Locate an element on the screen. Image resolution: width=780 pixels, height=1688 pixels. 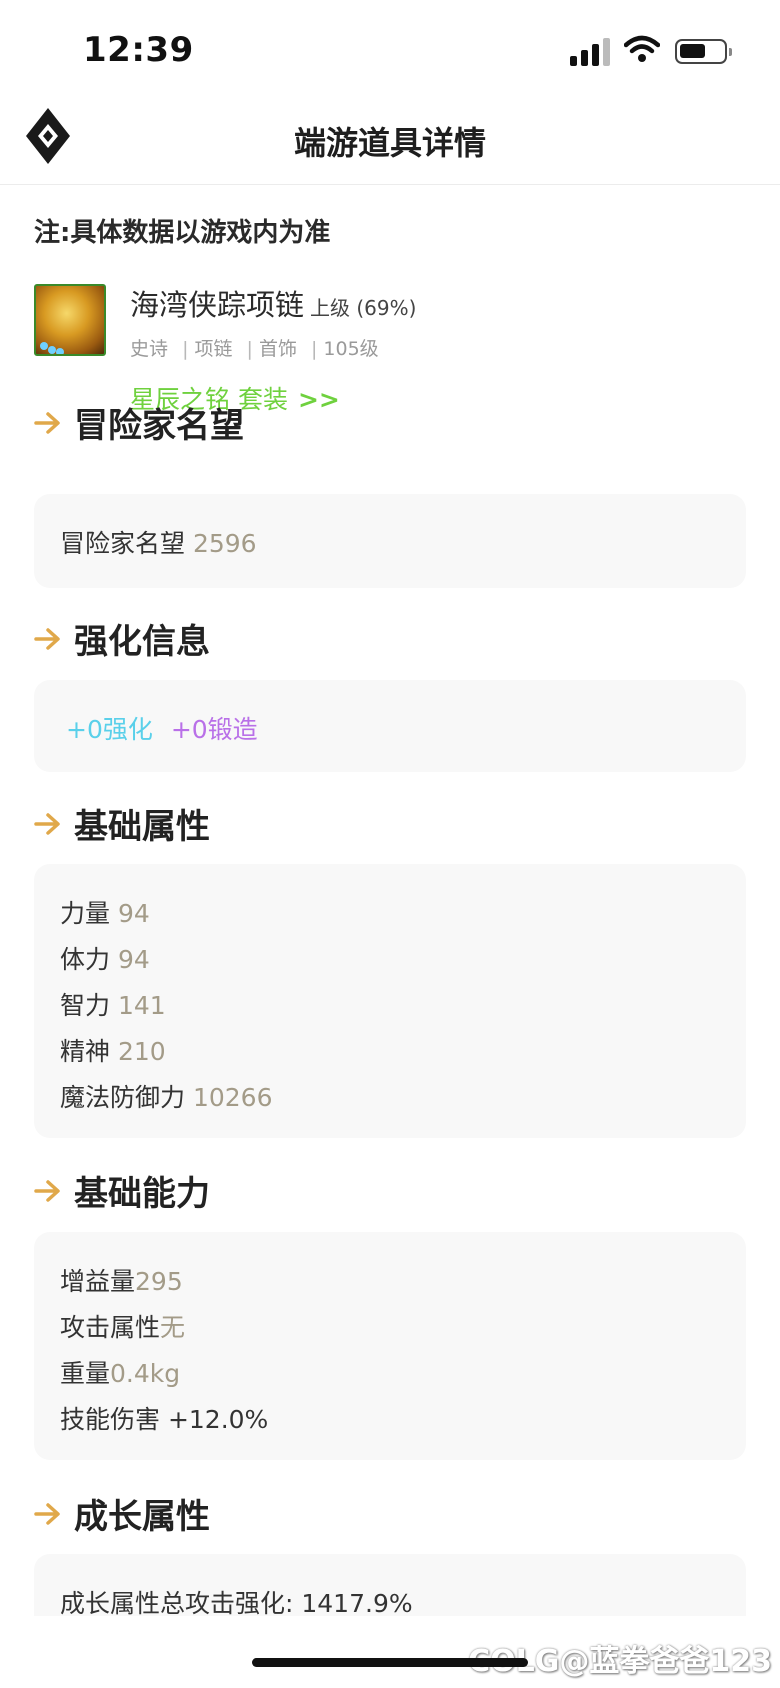
status-bar: 12:39 is located at coordinates (390, 50).